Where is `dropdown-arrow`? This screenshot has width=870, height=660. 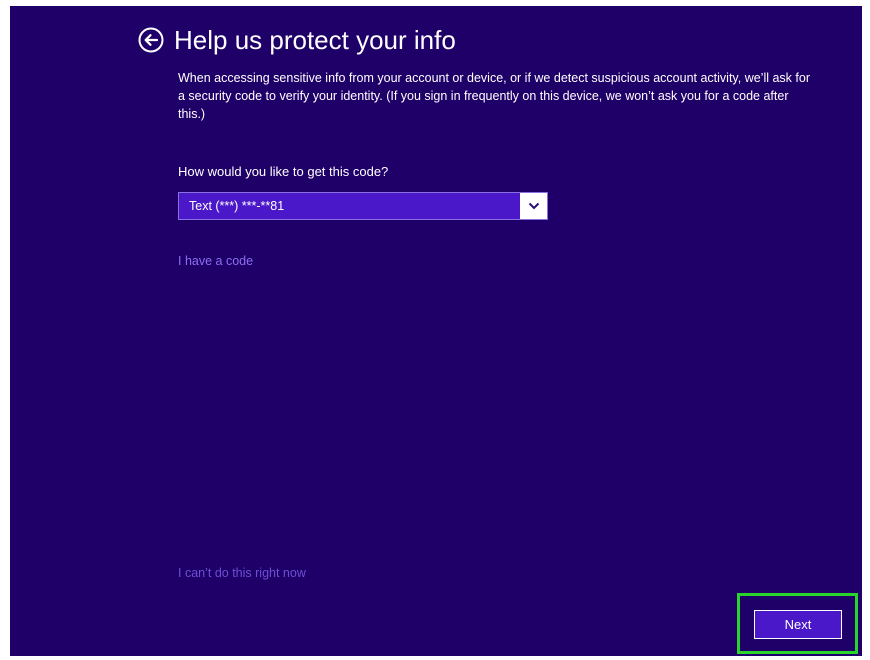 dropdown-arrow is located at coordinates (533, 206).